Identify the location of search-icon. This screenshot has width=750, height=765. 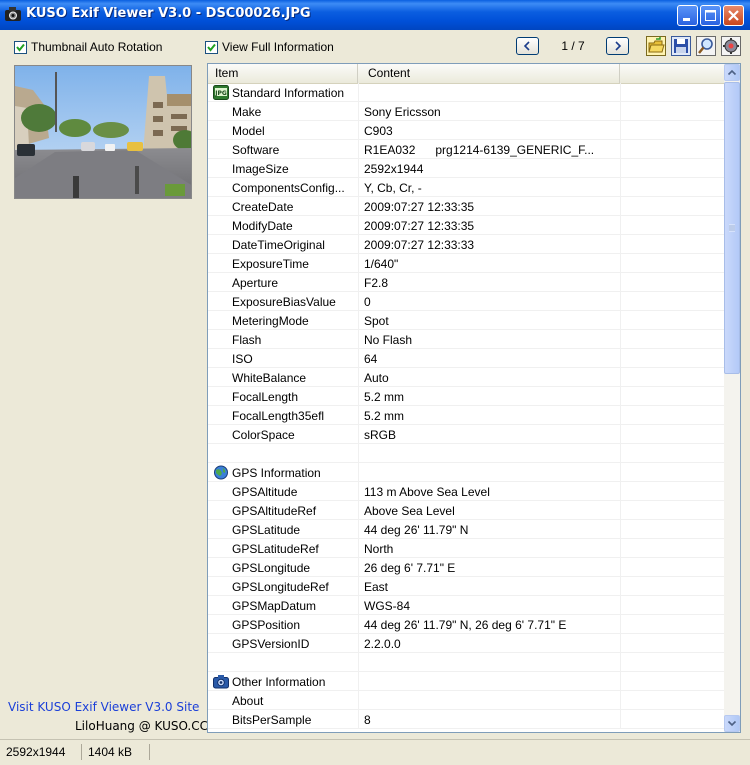
(706, 46).